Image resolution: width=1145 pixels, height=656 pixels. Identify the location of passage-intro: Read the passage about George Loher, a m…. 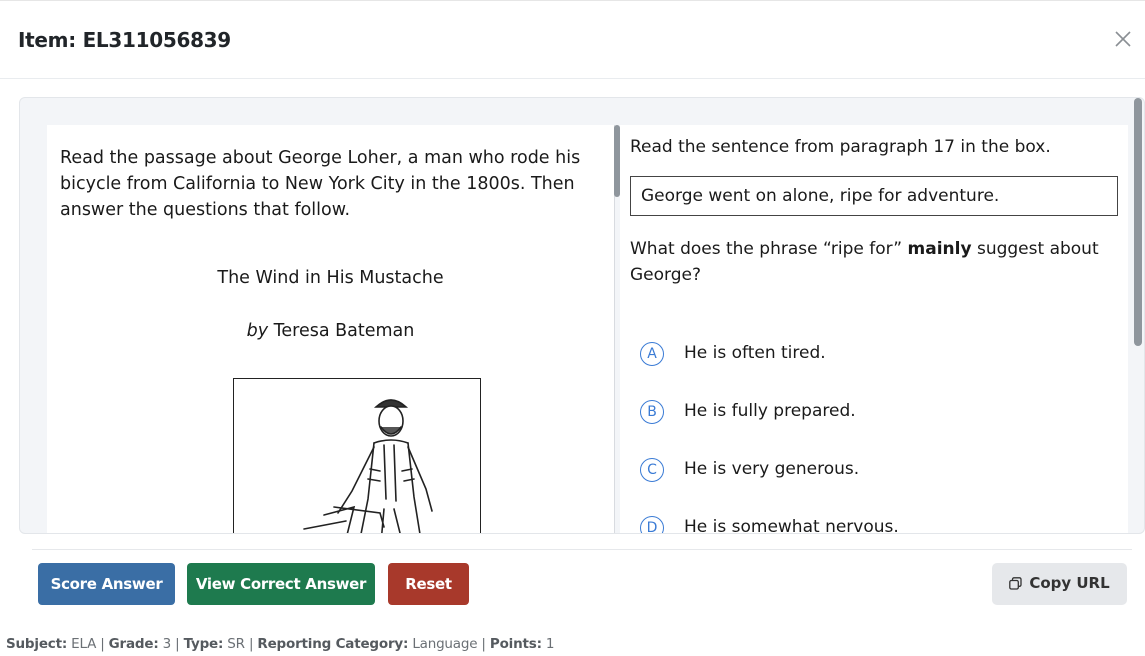
(320, 184).